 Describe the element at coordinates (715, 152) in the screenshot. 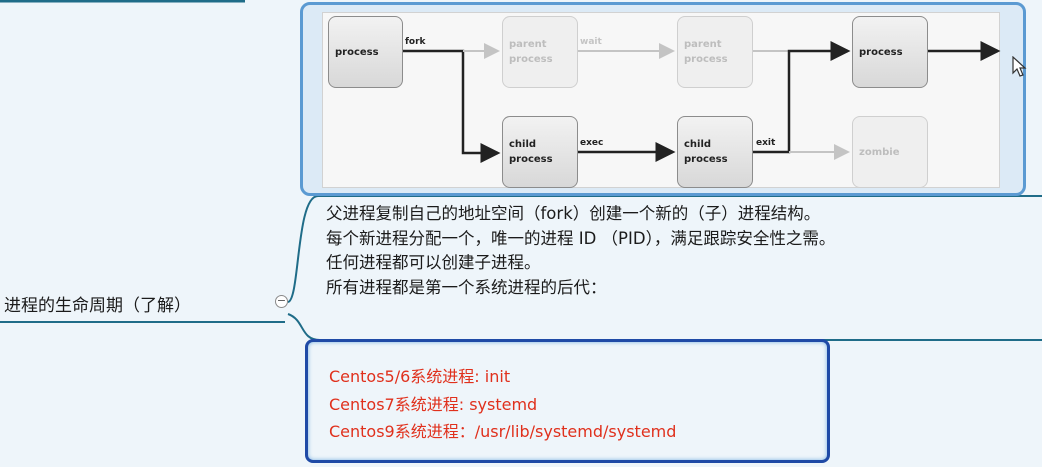

I see `child-process-box-2: child process` at that location.